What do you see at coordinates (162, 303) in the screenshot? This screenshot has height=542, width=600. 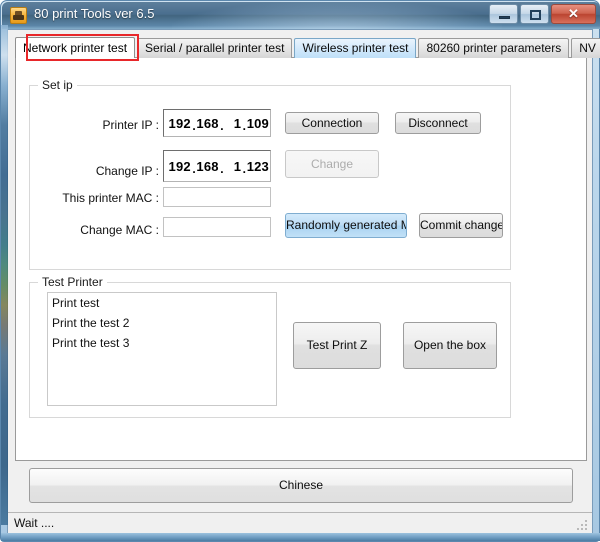 I see `list-item: Print test` at bounding box center [162, 303].